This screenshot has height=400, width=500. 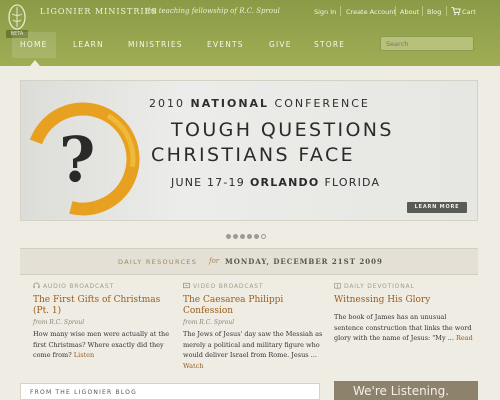 What do you see at coordinates (282, 130) in the screenshot?
I see `banner-title-line-1: TOUGH QUESTIONS` at bounding box center [282, 130].